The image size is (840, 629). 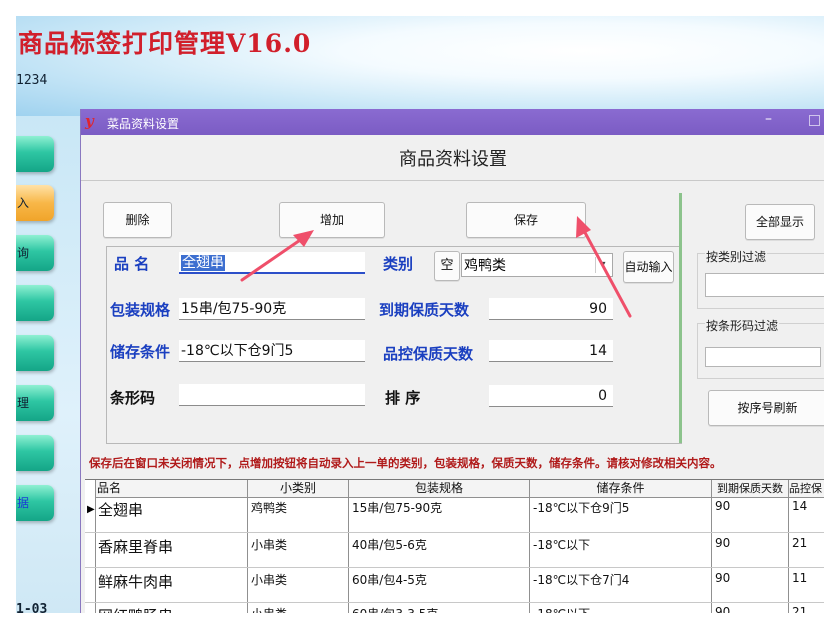 What do you see at coordinates (332, 220) in the screenshot?
I see `add-button: 增加` at bounding box center [332, 220].